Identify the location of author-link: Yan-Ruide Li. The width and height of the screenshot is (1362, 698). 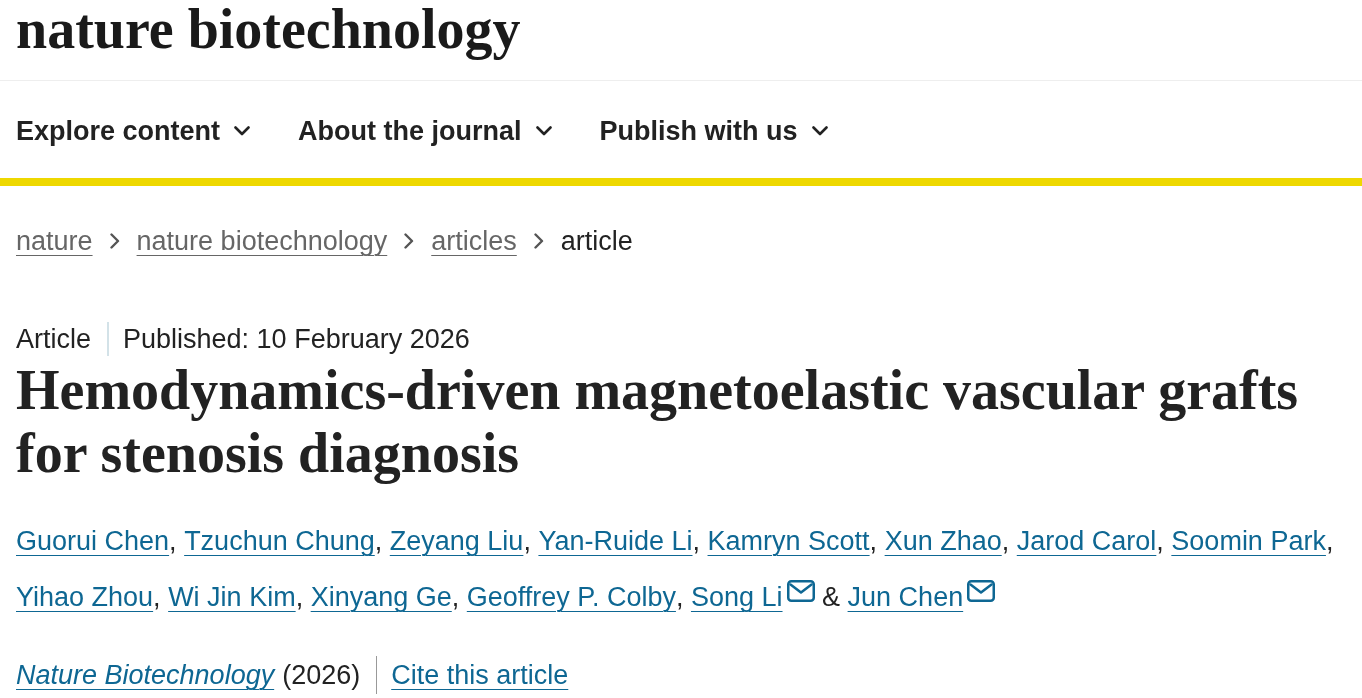
(615, 541).